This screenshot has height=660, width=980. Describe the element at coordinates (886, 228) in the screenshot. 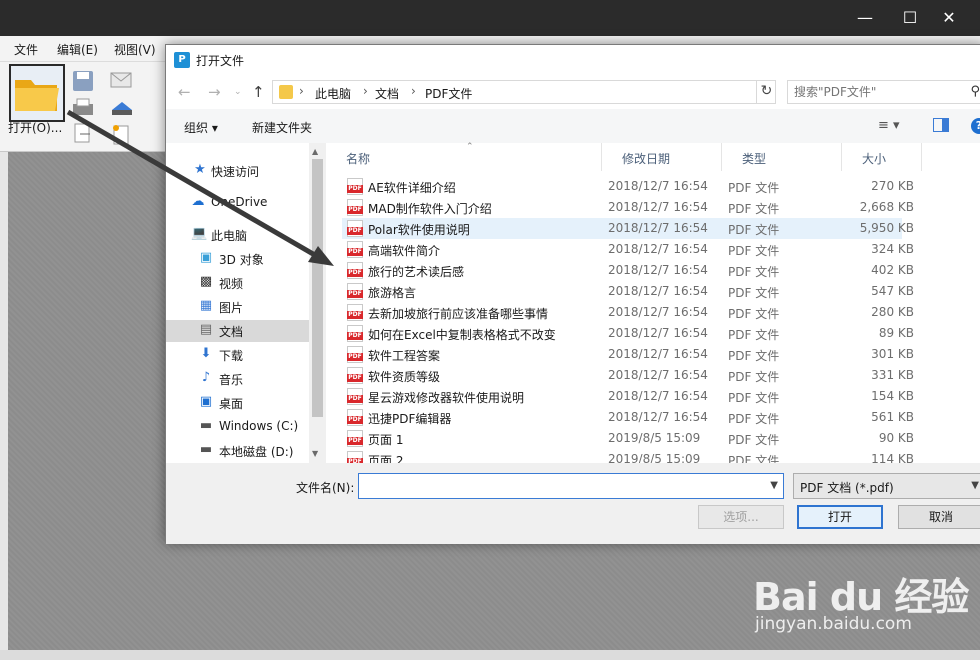

I see `file-size: 5,950 KB` at that location.